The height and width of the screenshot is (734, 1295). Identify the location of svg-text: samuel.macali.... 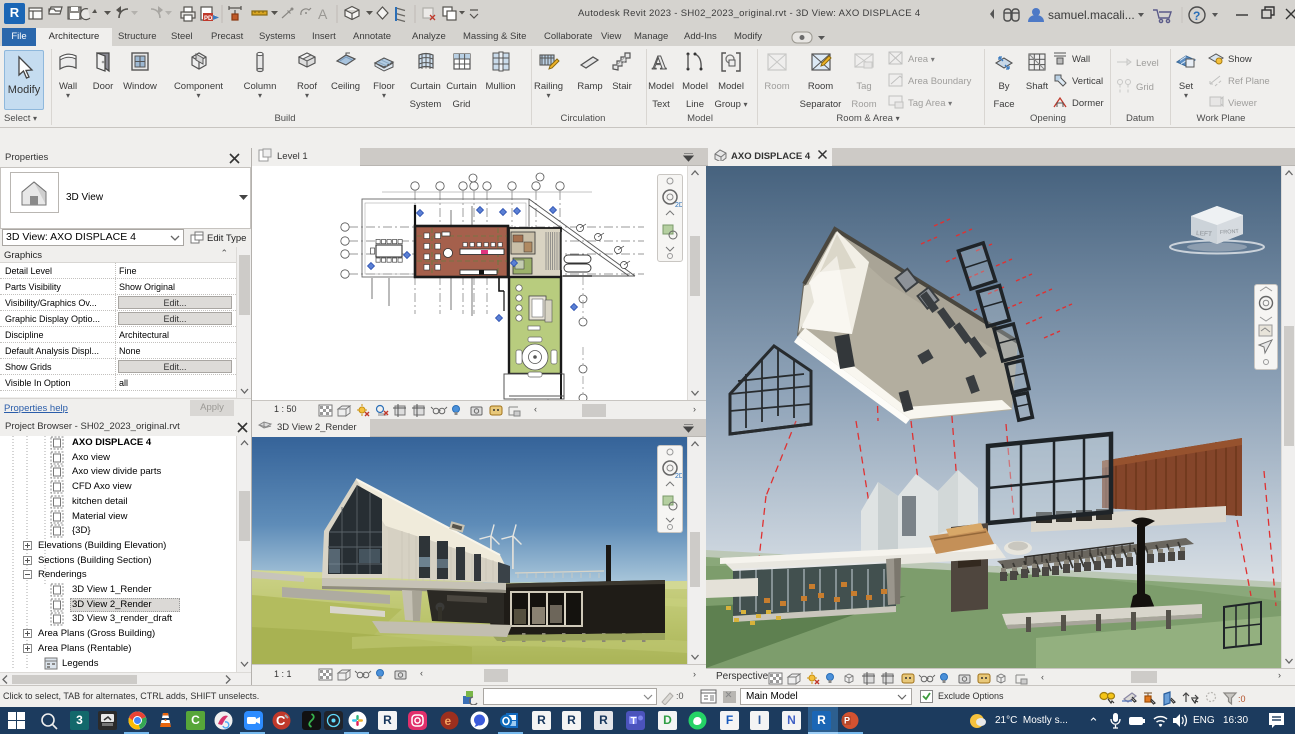
(1091, 15).